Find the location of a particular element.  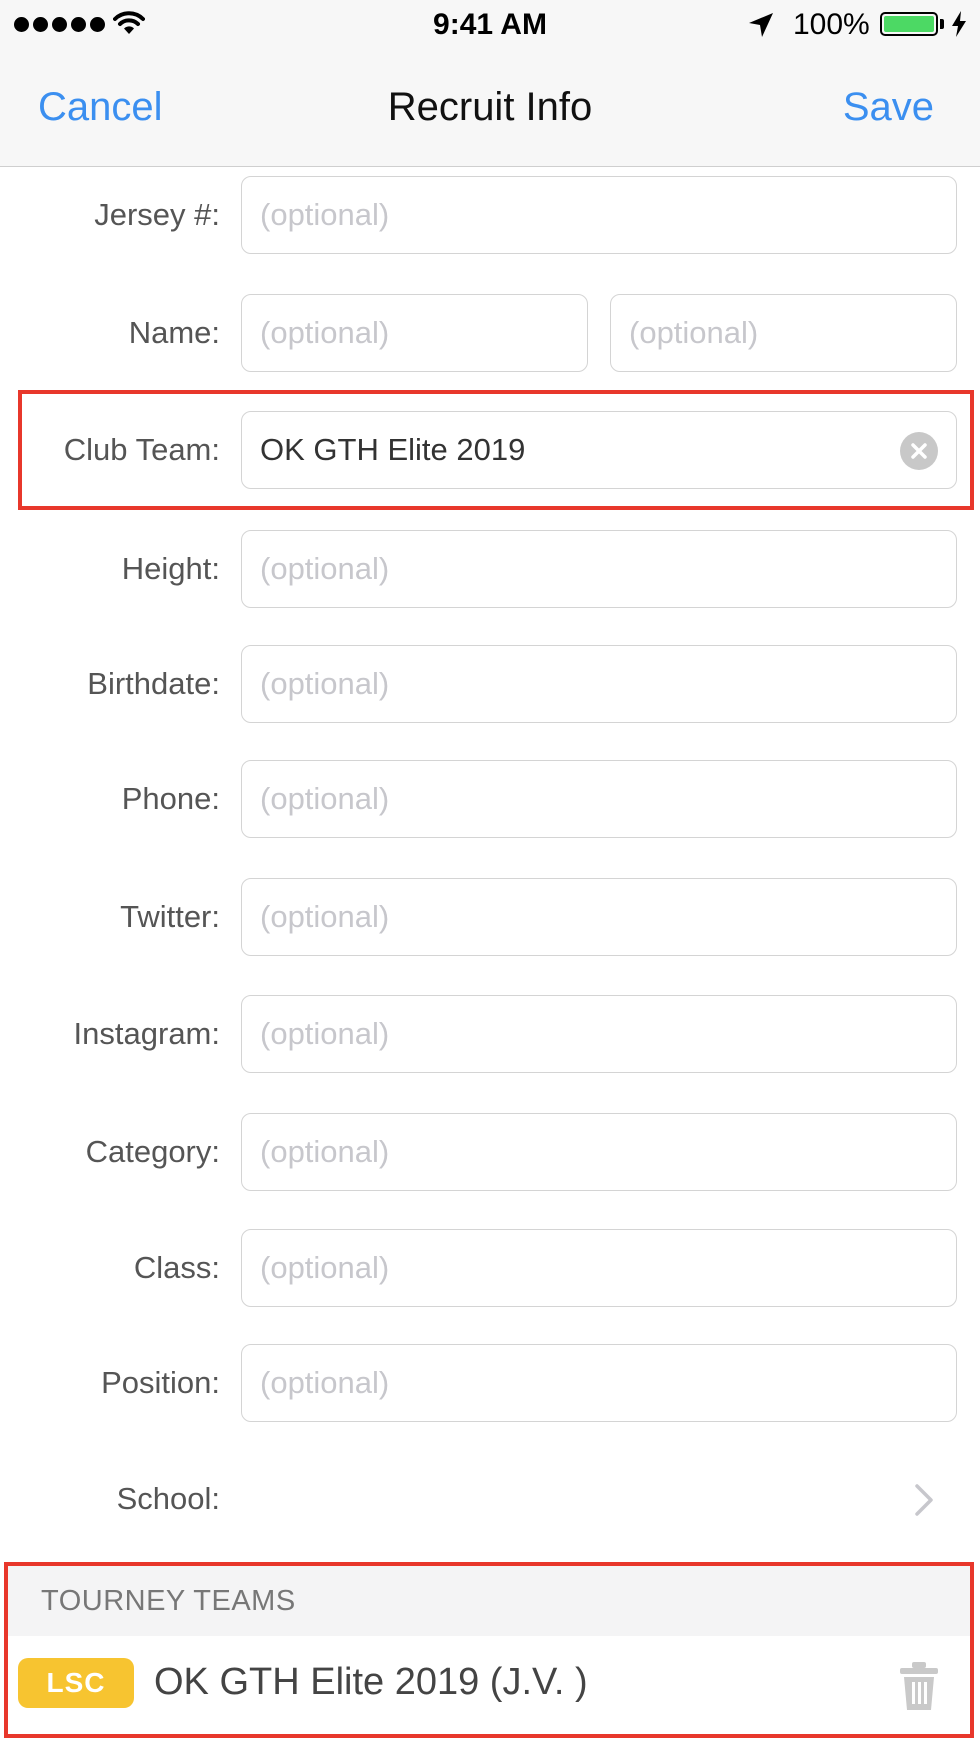

last-name-input is located at coordinates (766, 333).